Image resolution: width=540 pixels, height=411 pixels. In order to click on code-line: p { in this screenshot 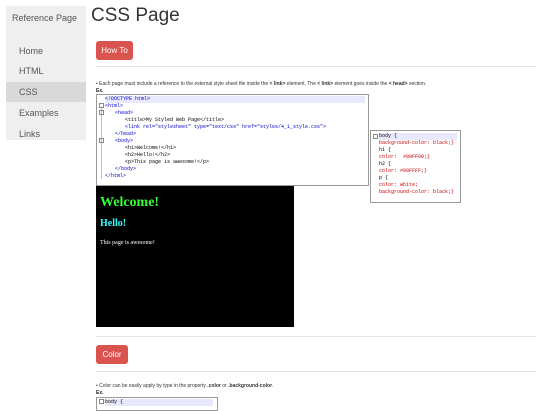, I will do `click(384, 178)`.